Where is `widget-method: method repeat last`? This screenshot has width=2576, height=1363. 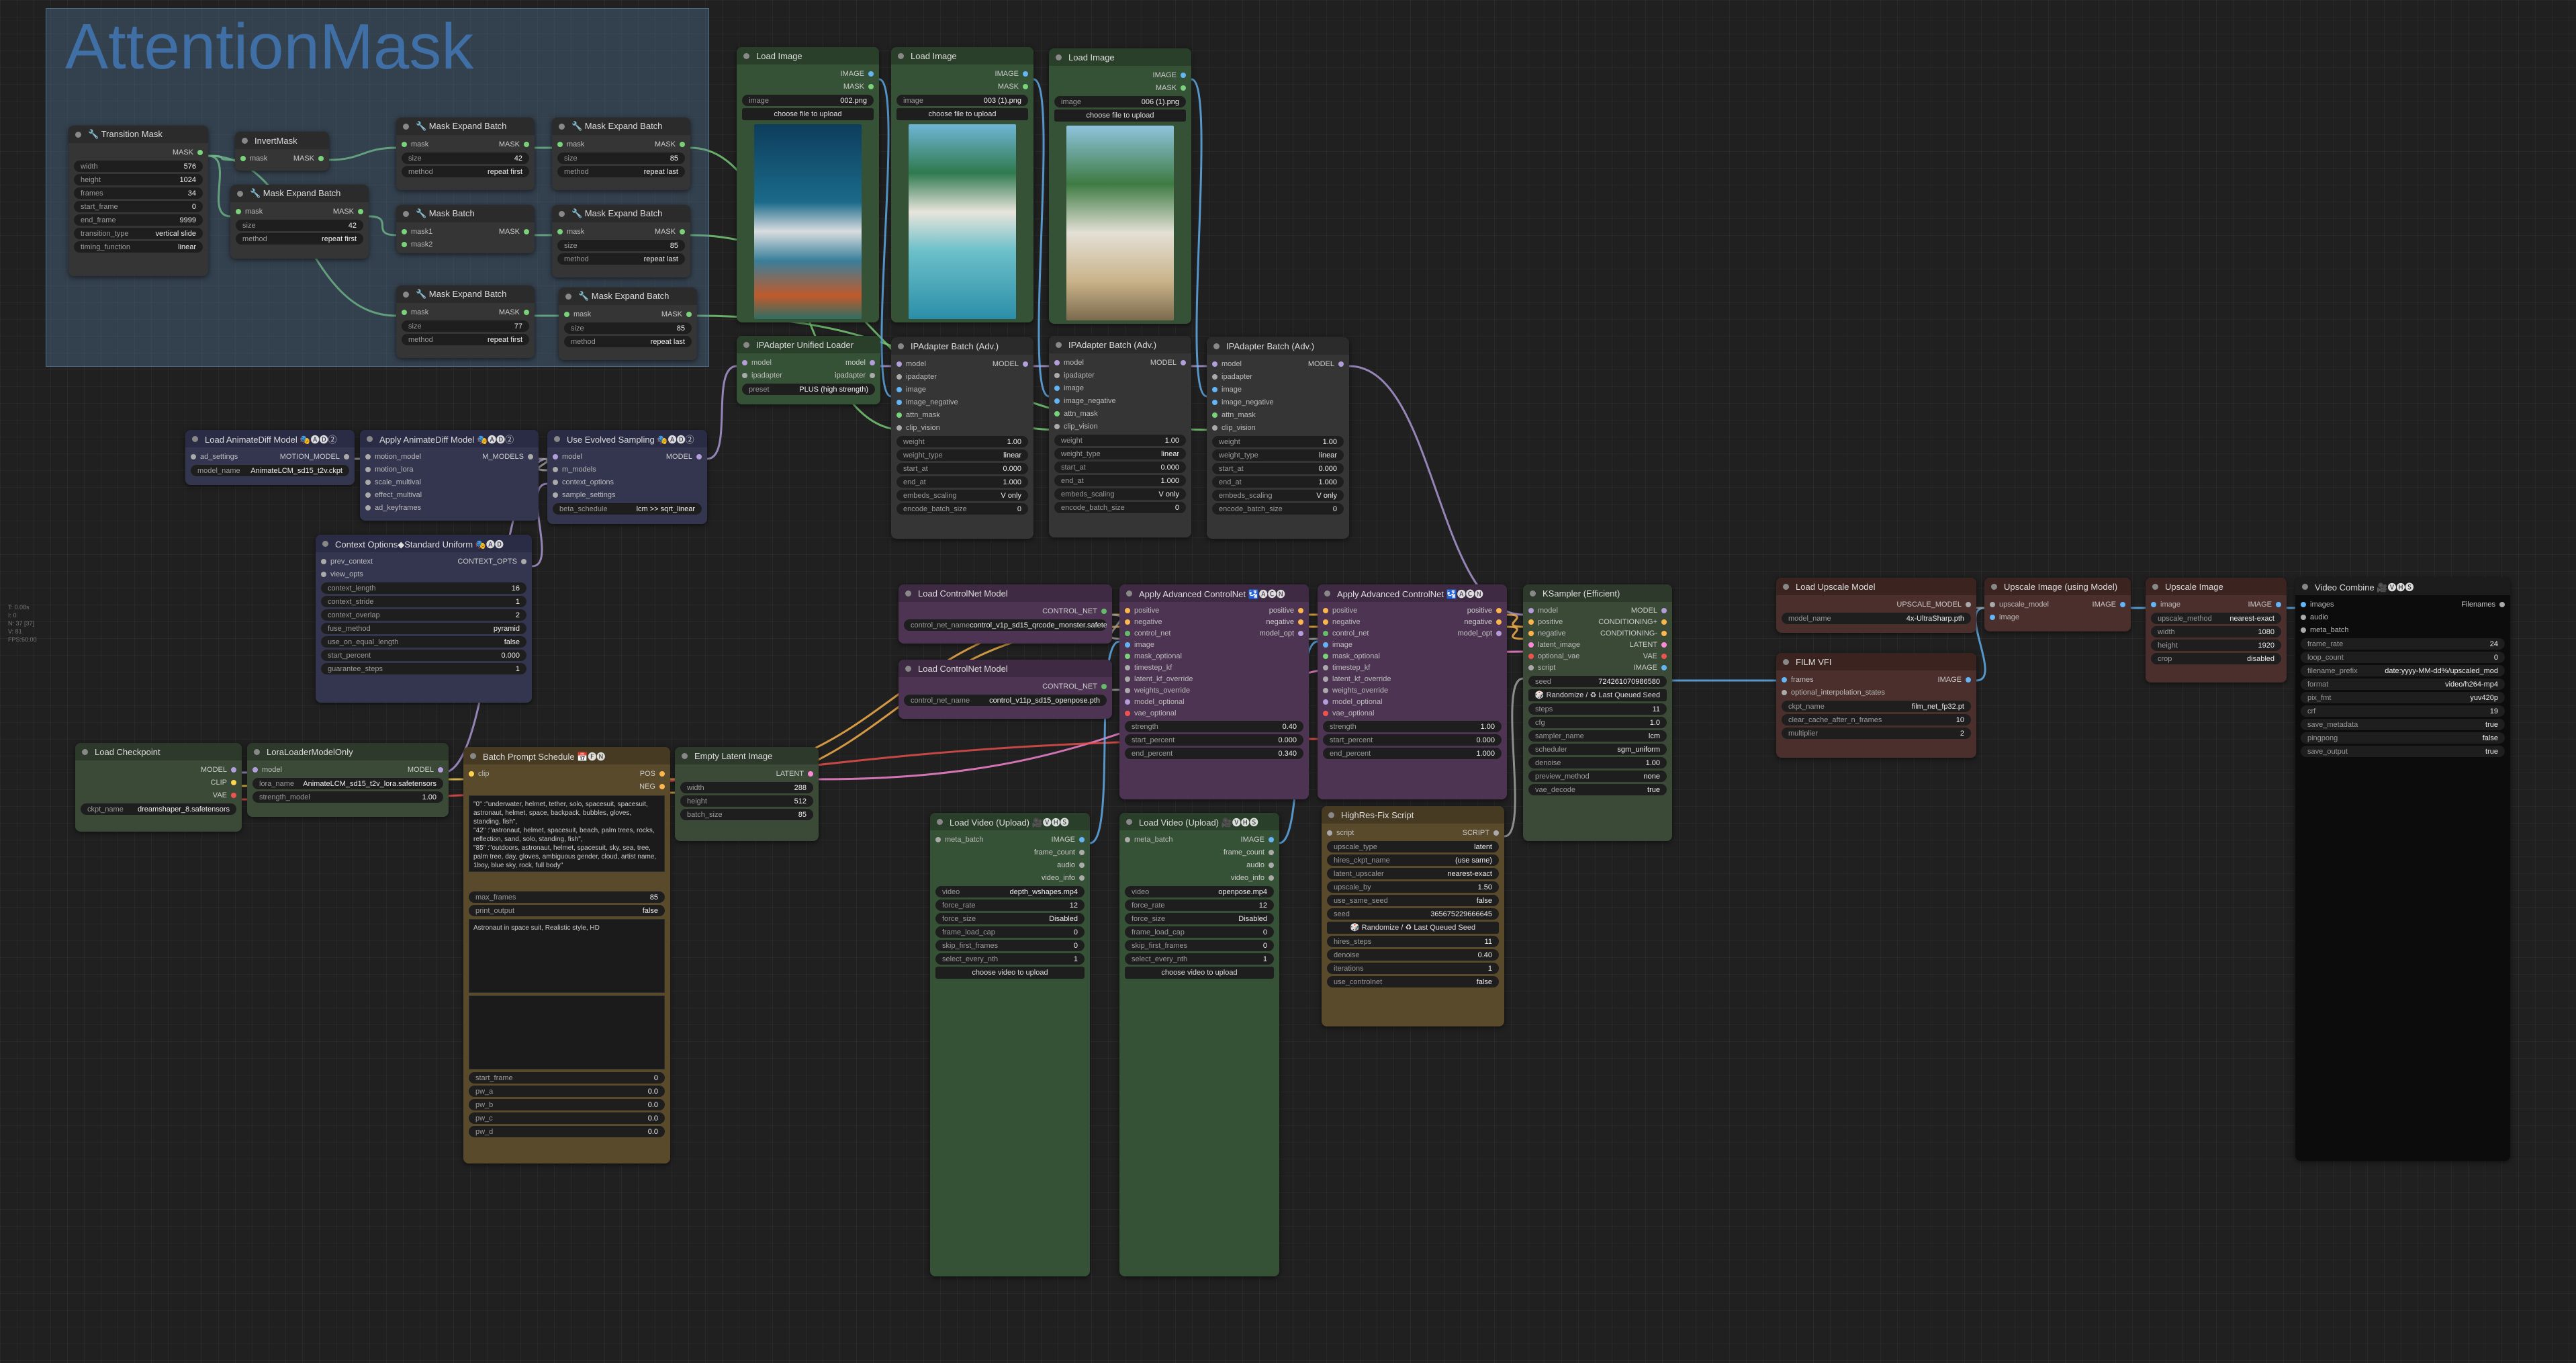
widget-method: method repeat last is located at coordinates (628, 341).